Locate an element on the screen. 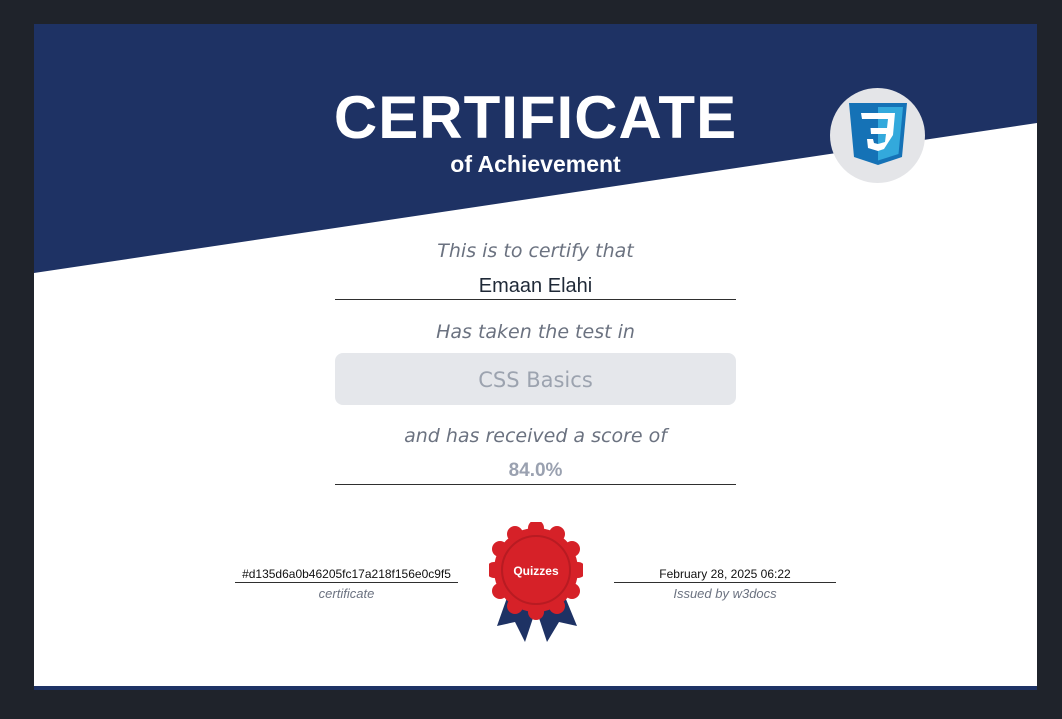 The image size is (1062, 719). quizzes-badge: Quizzes is located at coordinates (536, 582).